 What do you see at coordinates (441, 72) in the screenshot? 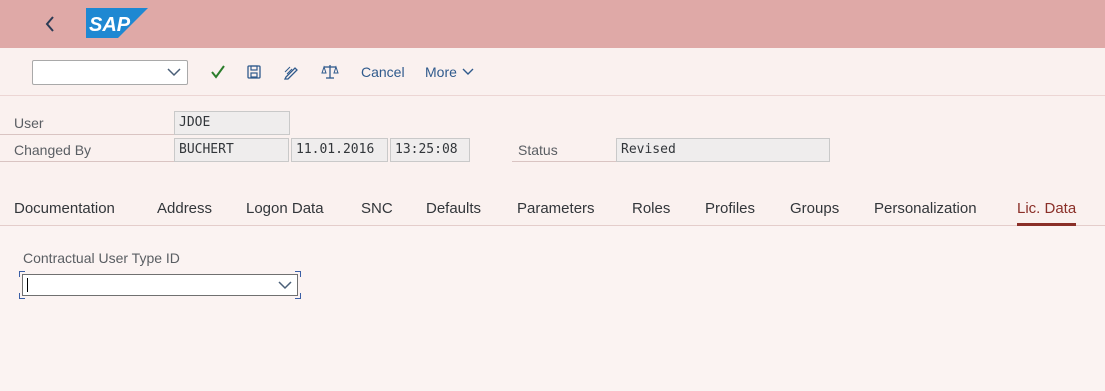
I see `more-label: More` at bounding box center [441, 72].